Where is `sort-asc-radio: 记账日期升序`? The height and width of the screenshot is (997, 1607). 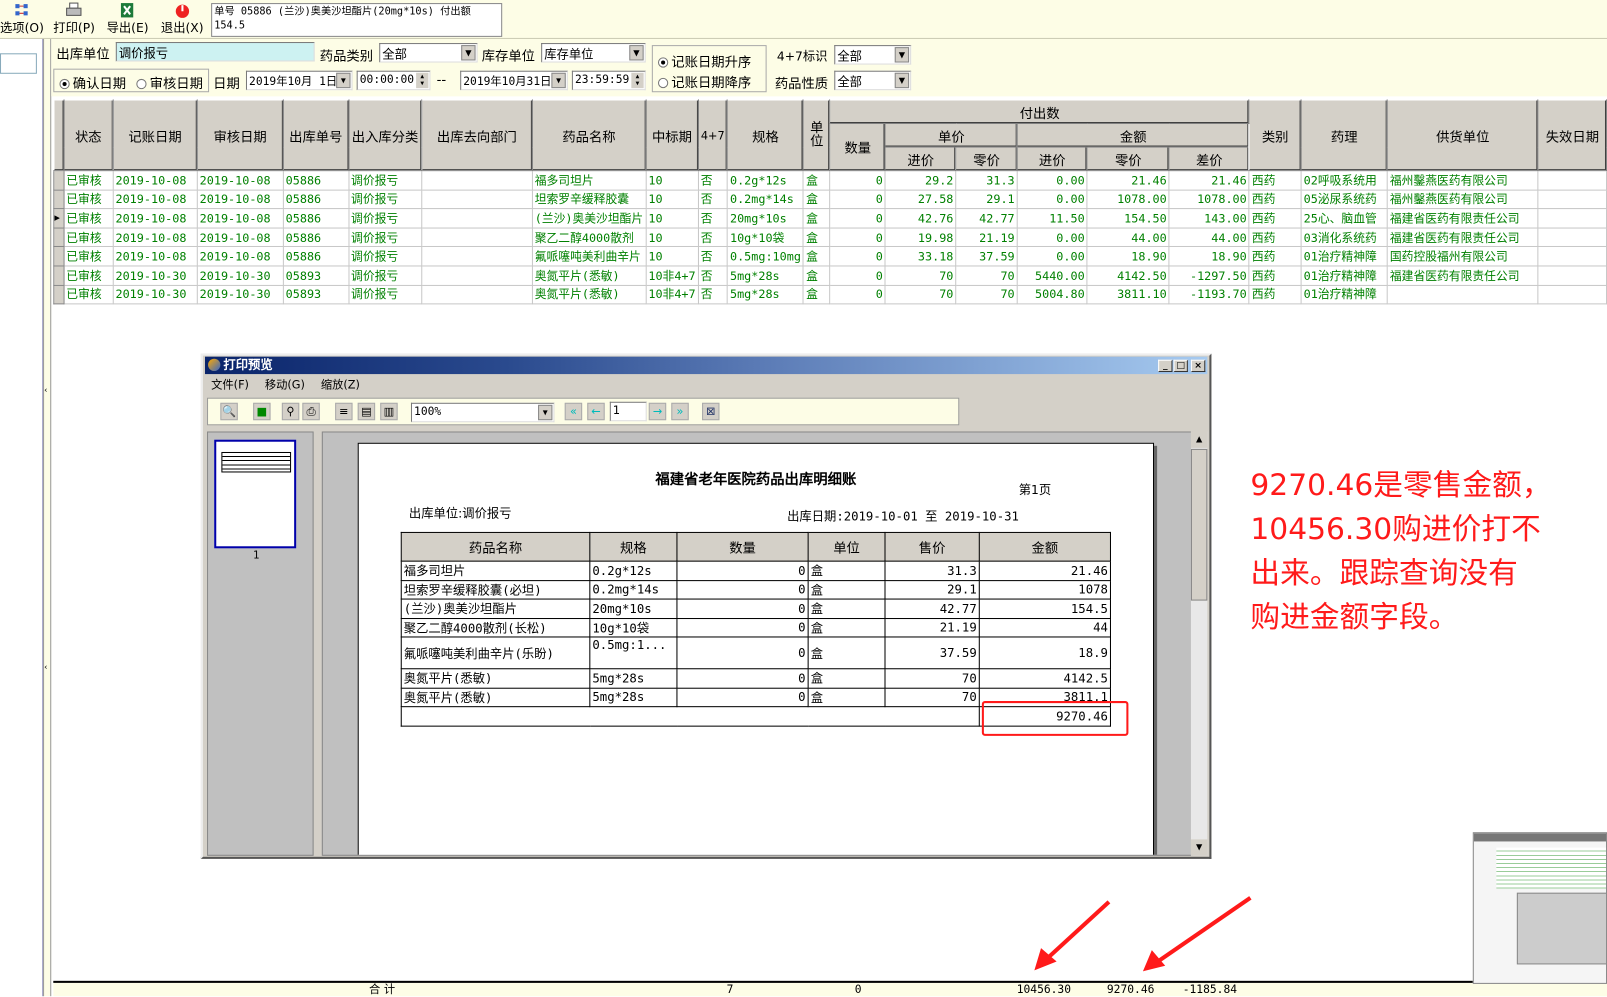 sort-asc-radio: 记账日期升序 is located at coordinates (704, 61).